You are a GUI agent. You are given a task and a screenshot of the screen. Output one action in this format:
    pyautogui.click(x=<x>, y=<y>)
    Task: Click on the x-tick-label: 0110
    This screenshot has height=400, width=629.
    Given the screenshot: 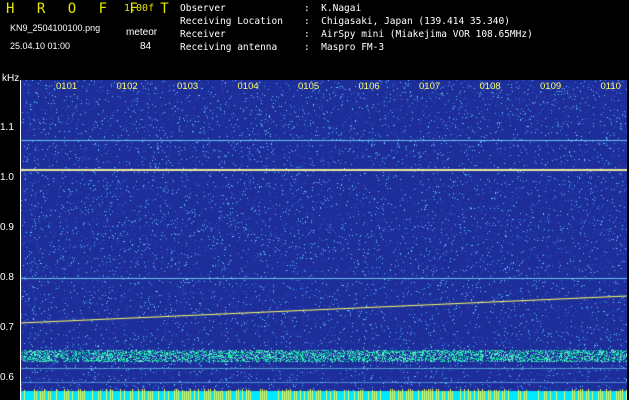 What is the action you would take?
    pyautogui.click(x=610, y=86)
    